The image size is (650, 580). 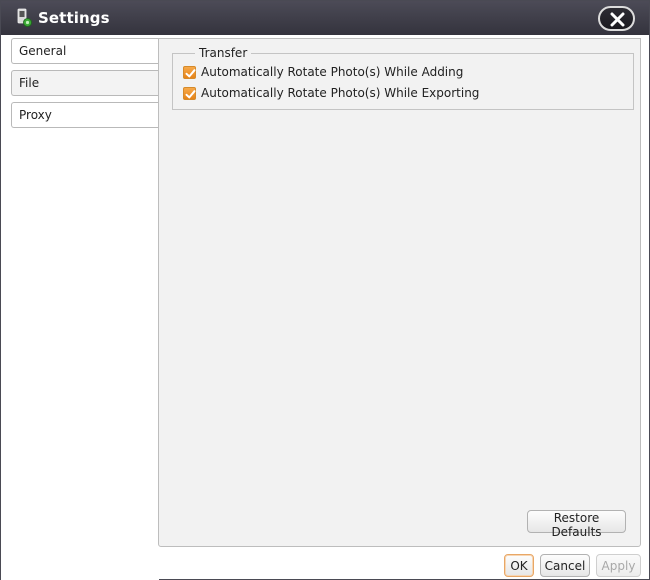 What do you see at coordinates (325, 18) in the screenshot?
I see `title-bar: Settings` at bounding box center [325, 18].